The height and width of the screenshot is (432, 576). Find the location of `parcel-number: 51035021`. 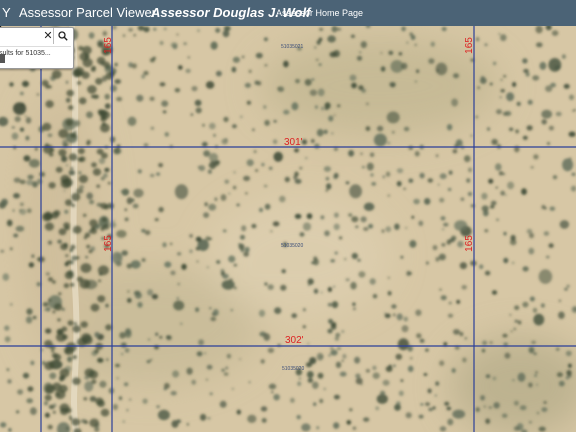

parcel-number: 51035021 is located at coordinates (292, 47).